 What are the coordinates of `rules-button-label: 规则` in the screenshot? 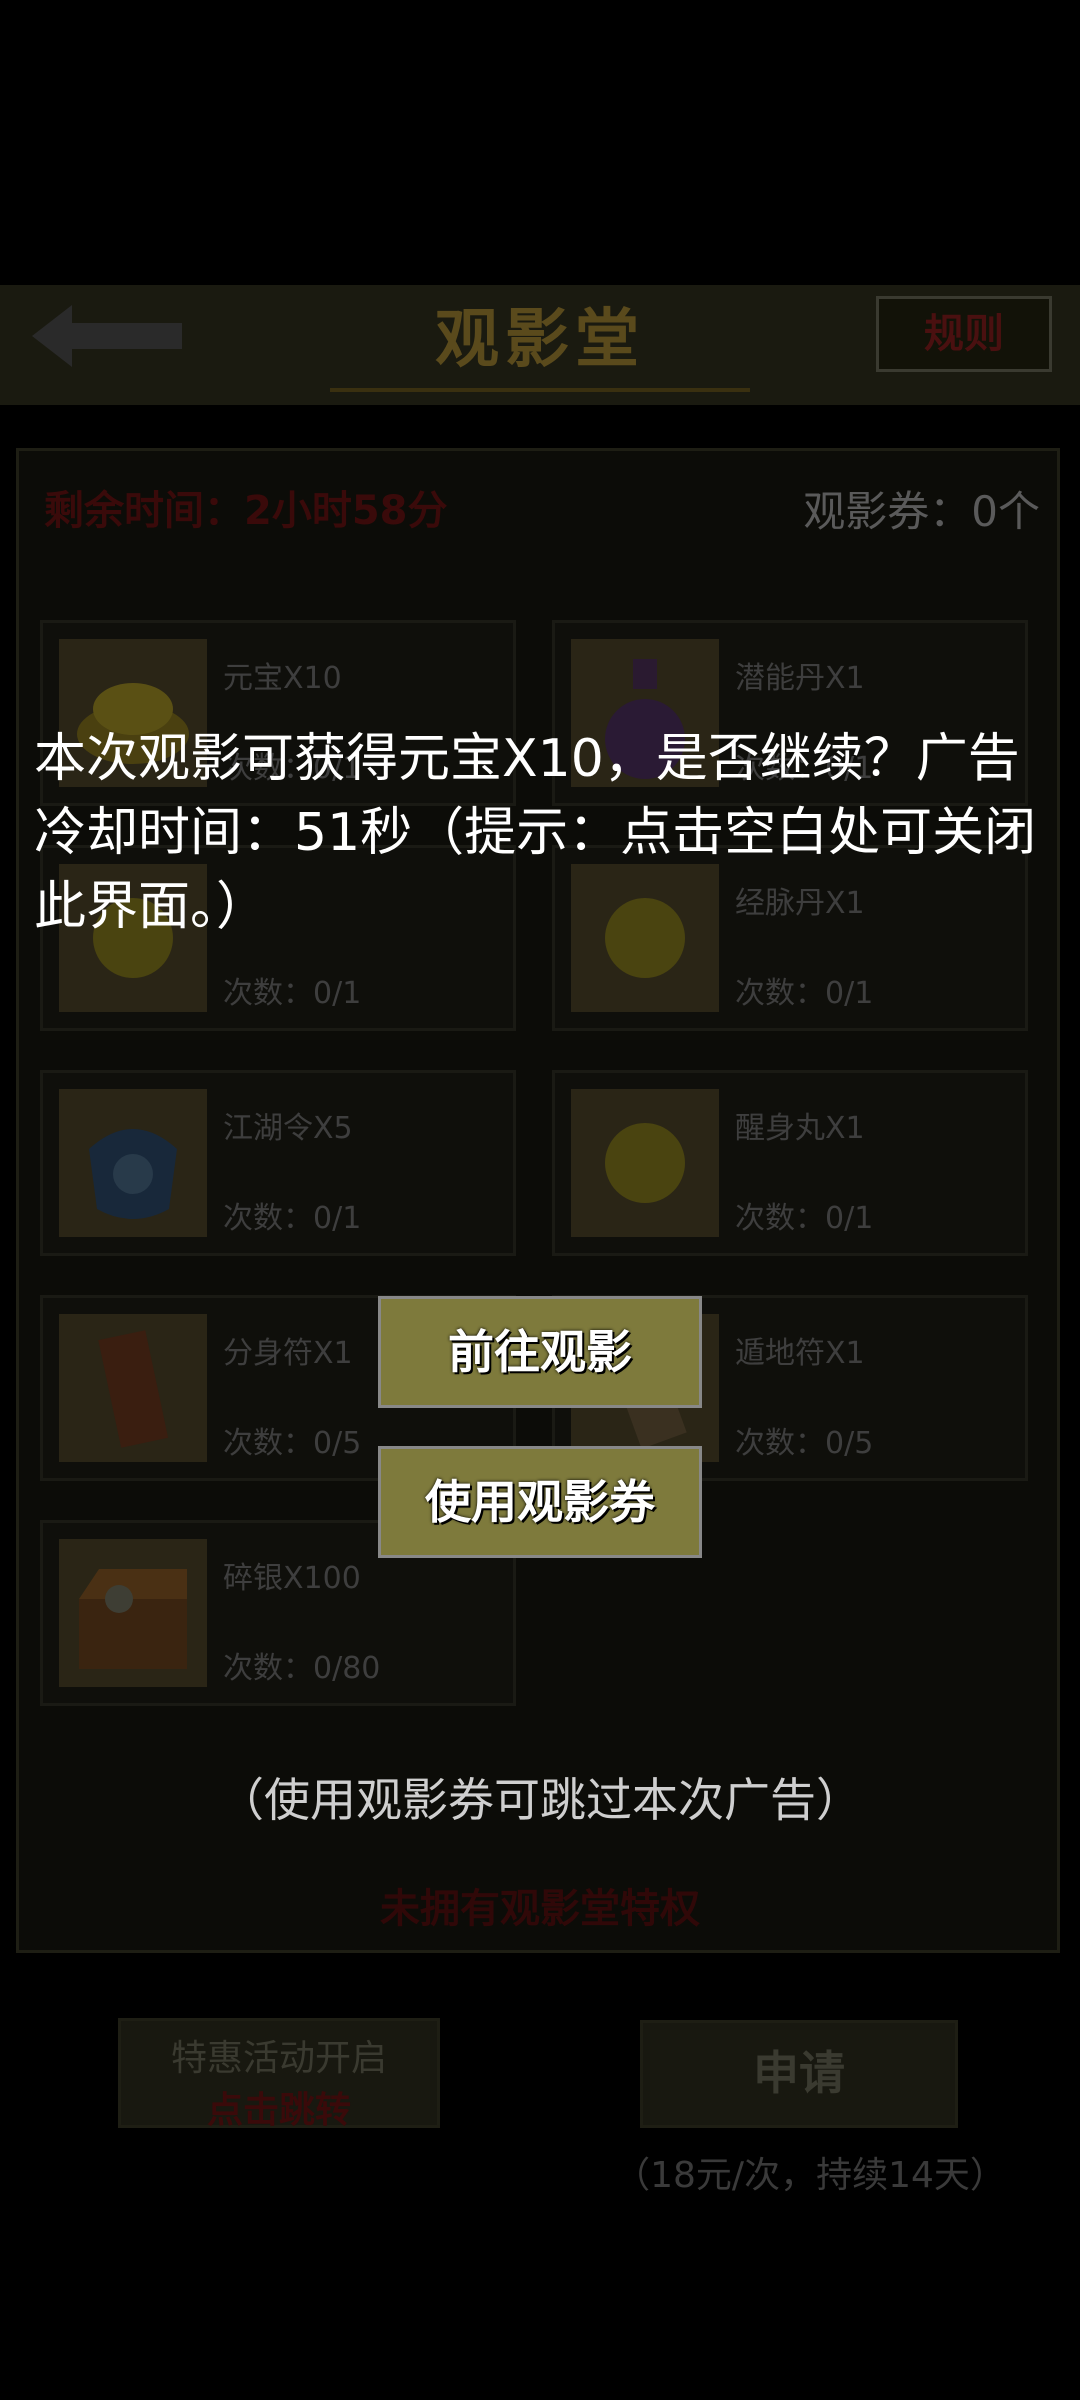 It's located at (964, 334).